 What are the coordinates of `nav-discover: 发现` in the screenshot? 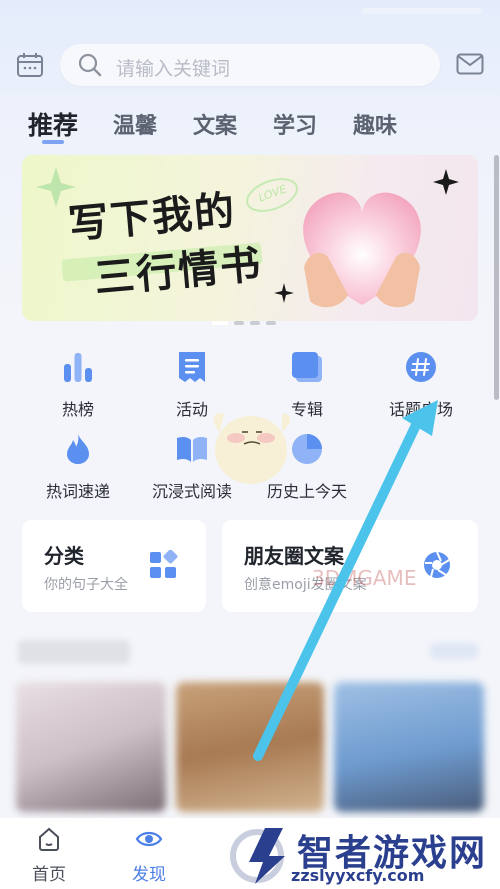 It's located at (149, 855).